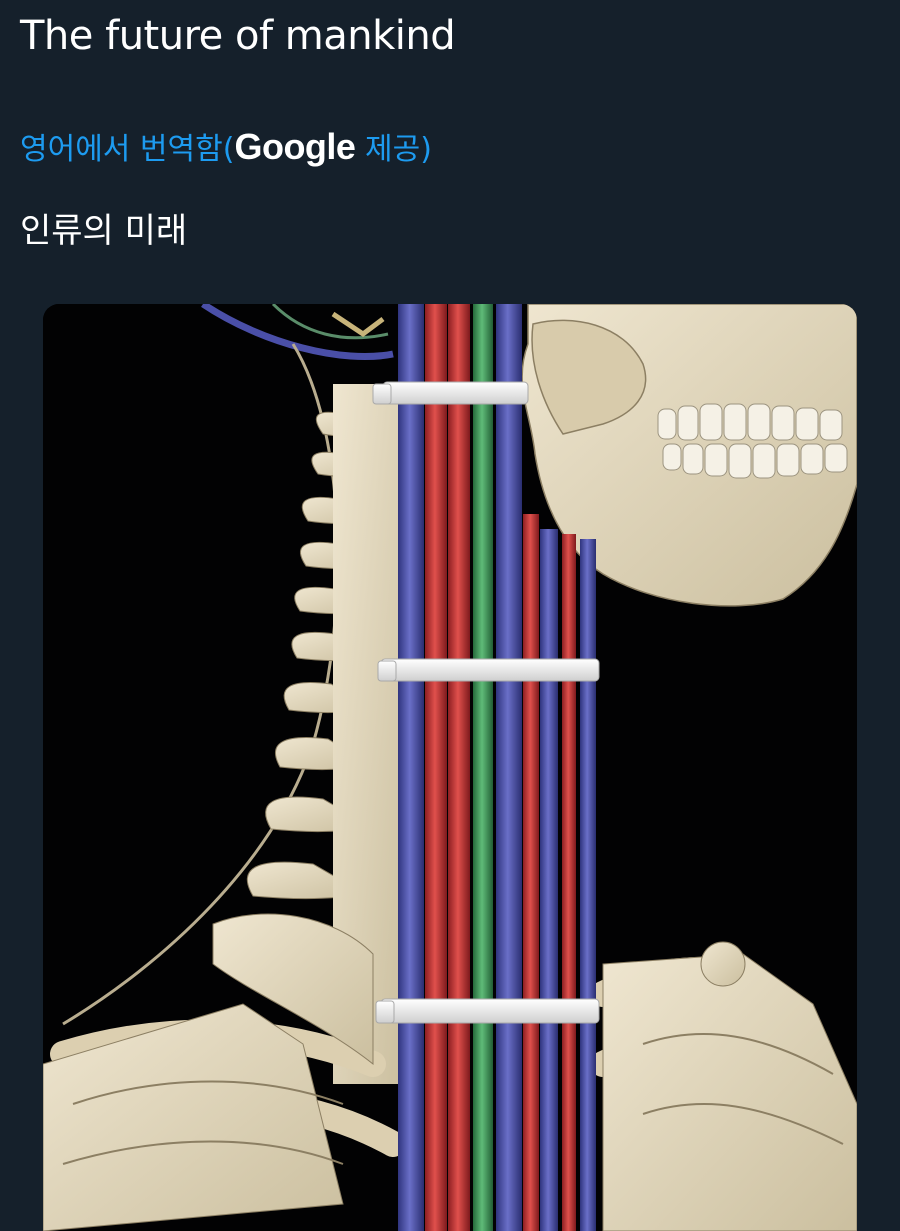  I want to click on google-logo: Google, so click(295, 146).